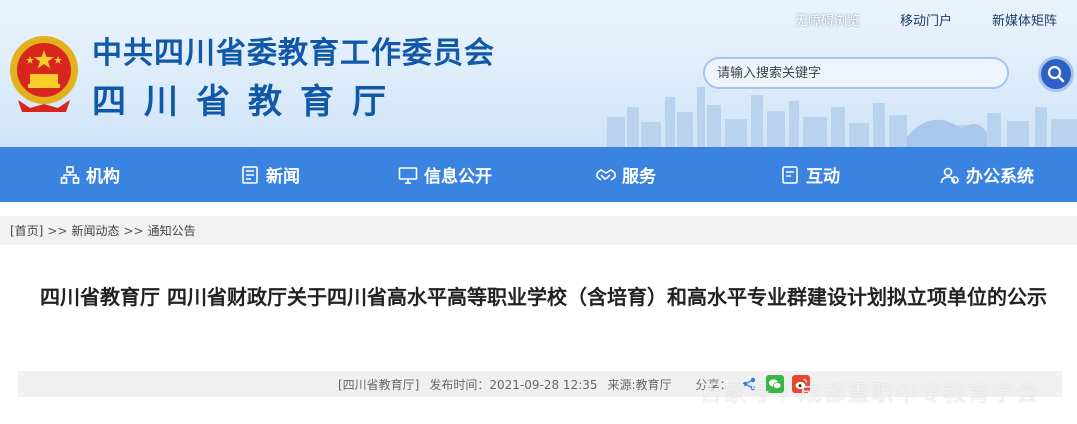  I want to click on nav-item-info-disclosure: 信息公开, so click(445, 174).